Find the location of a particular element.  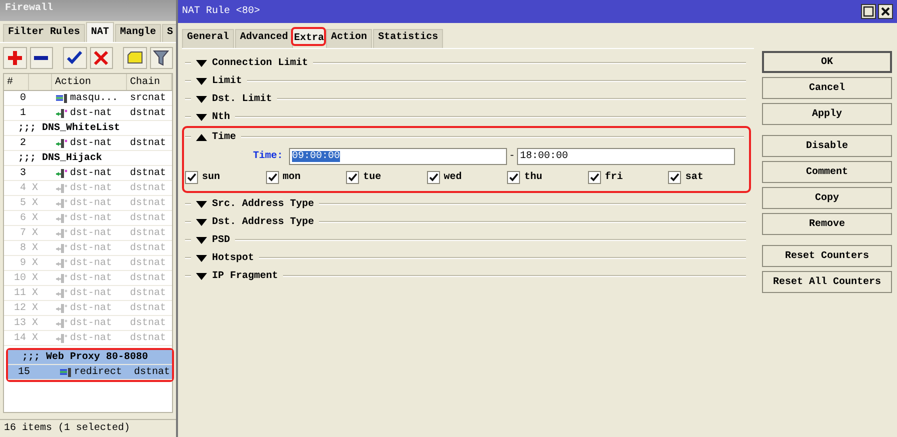

status-bar: 16 items (1 selected) is located at coordinates (88, 428).